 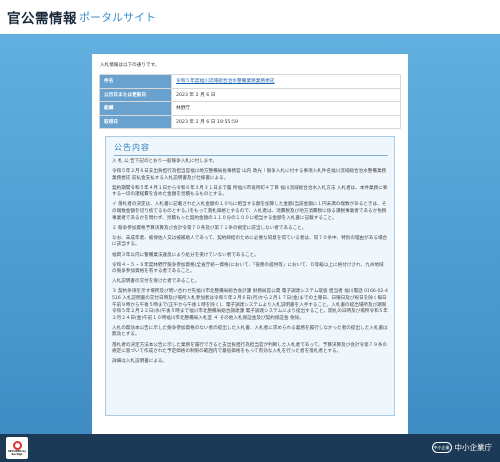 I want to click on agency-mark-icon: 中小企業, so click(x=441, y=447).